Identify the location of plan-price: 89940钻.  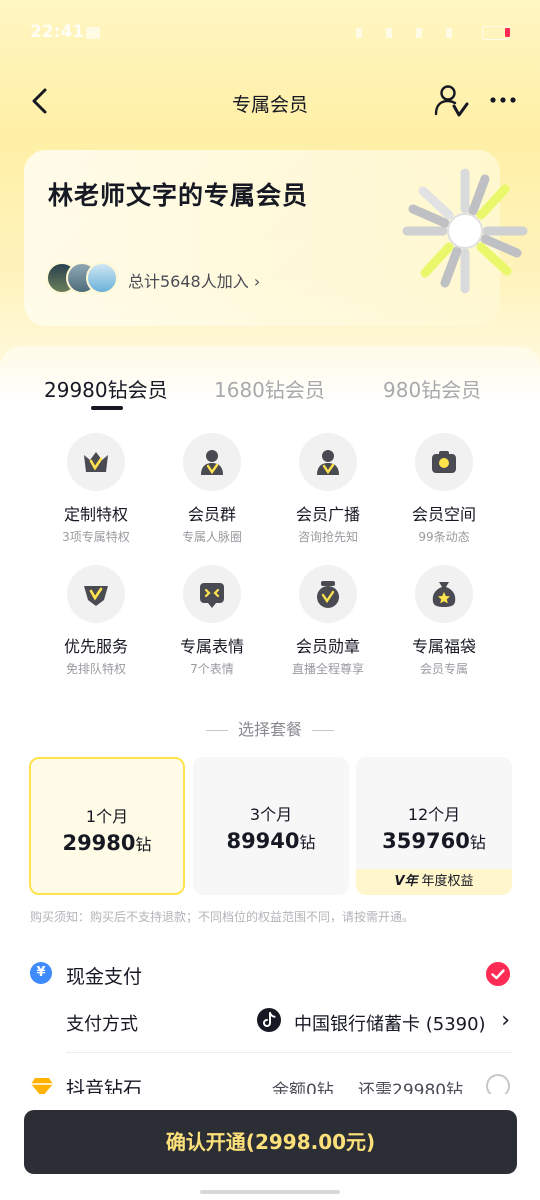
(271, 841).